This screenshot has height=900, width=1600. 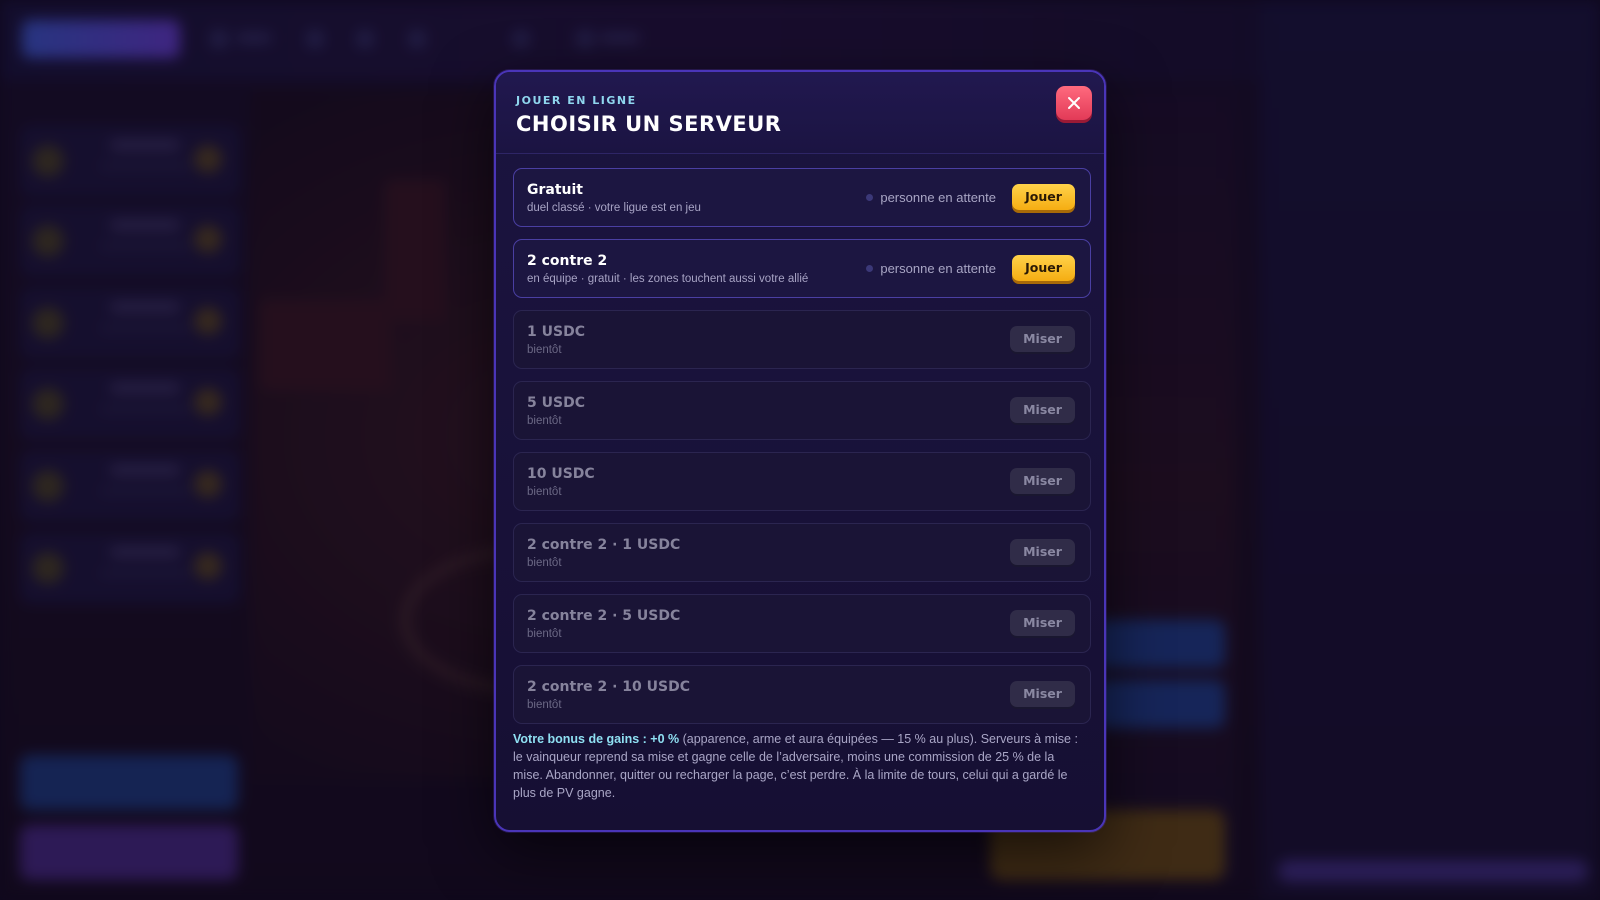 What do you see at coordinates (604, 616) in the screenshot?
I see `server-name: 2 contre 2 · 5 USDC` at bounding box center [604, 616].